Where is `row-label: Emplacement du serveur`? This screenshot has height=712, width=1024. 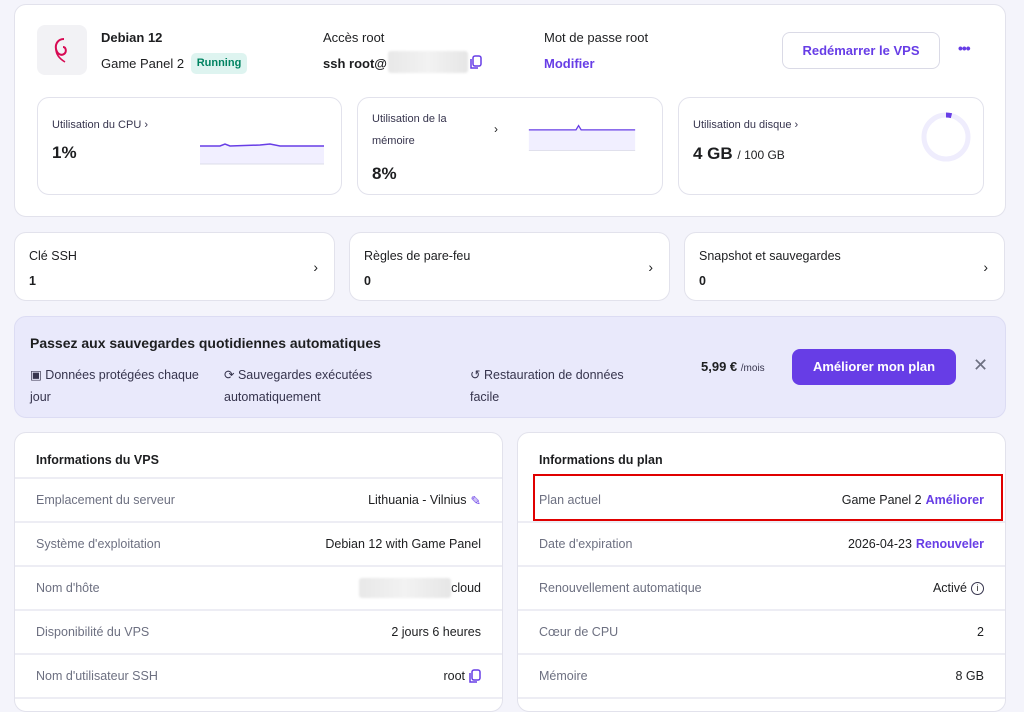 row-label: Emplacement du serveur is located at coordinates (105, 500).